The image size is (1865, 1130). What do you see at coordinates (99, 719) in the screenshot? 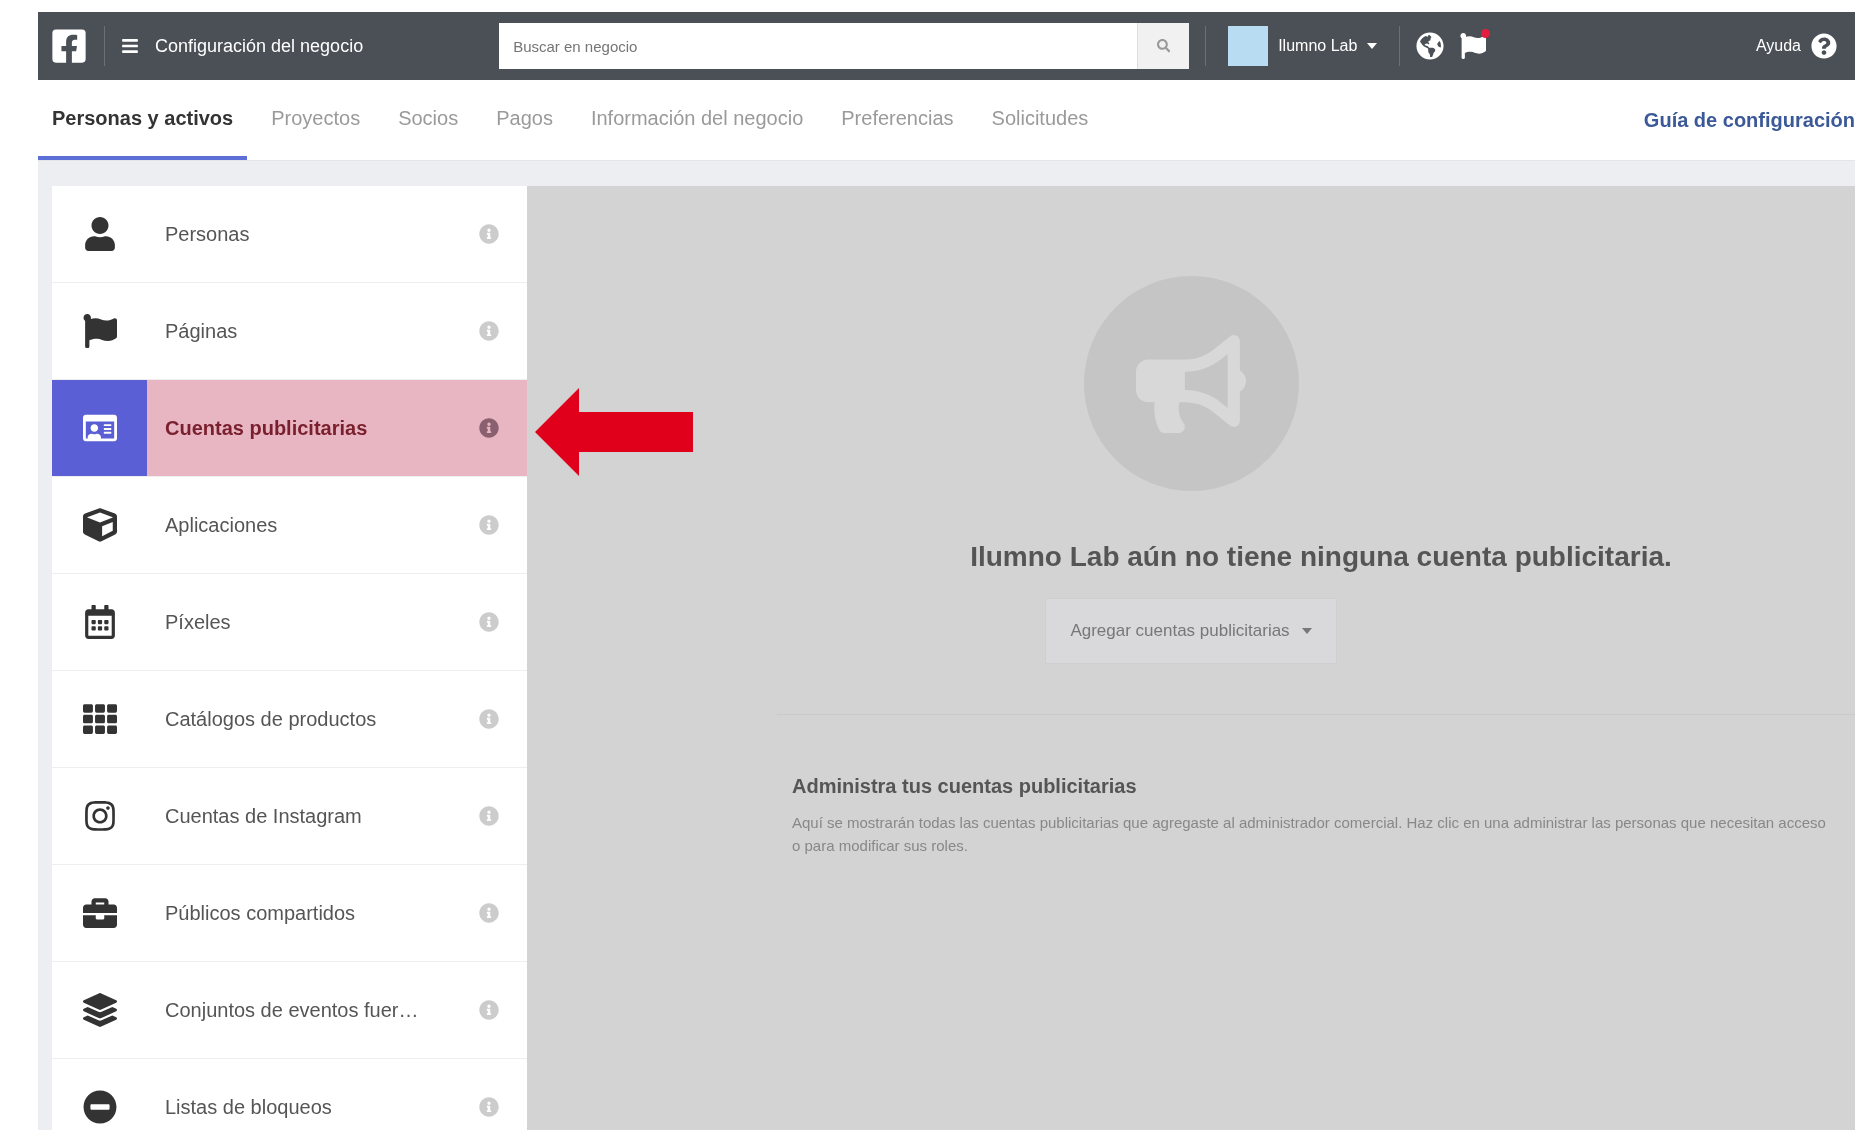
I see `grid-icon` at bounding box center [99, 719].